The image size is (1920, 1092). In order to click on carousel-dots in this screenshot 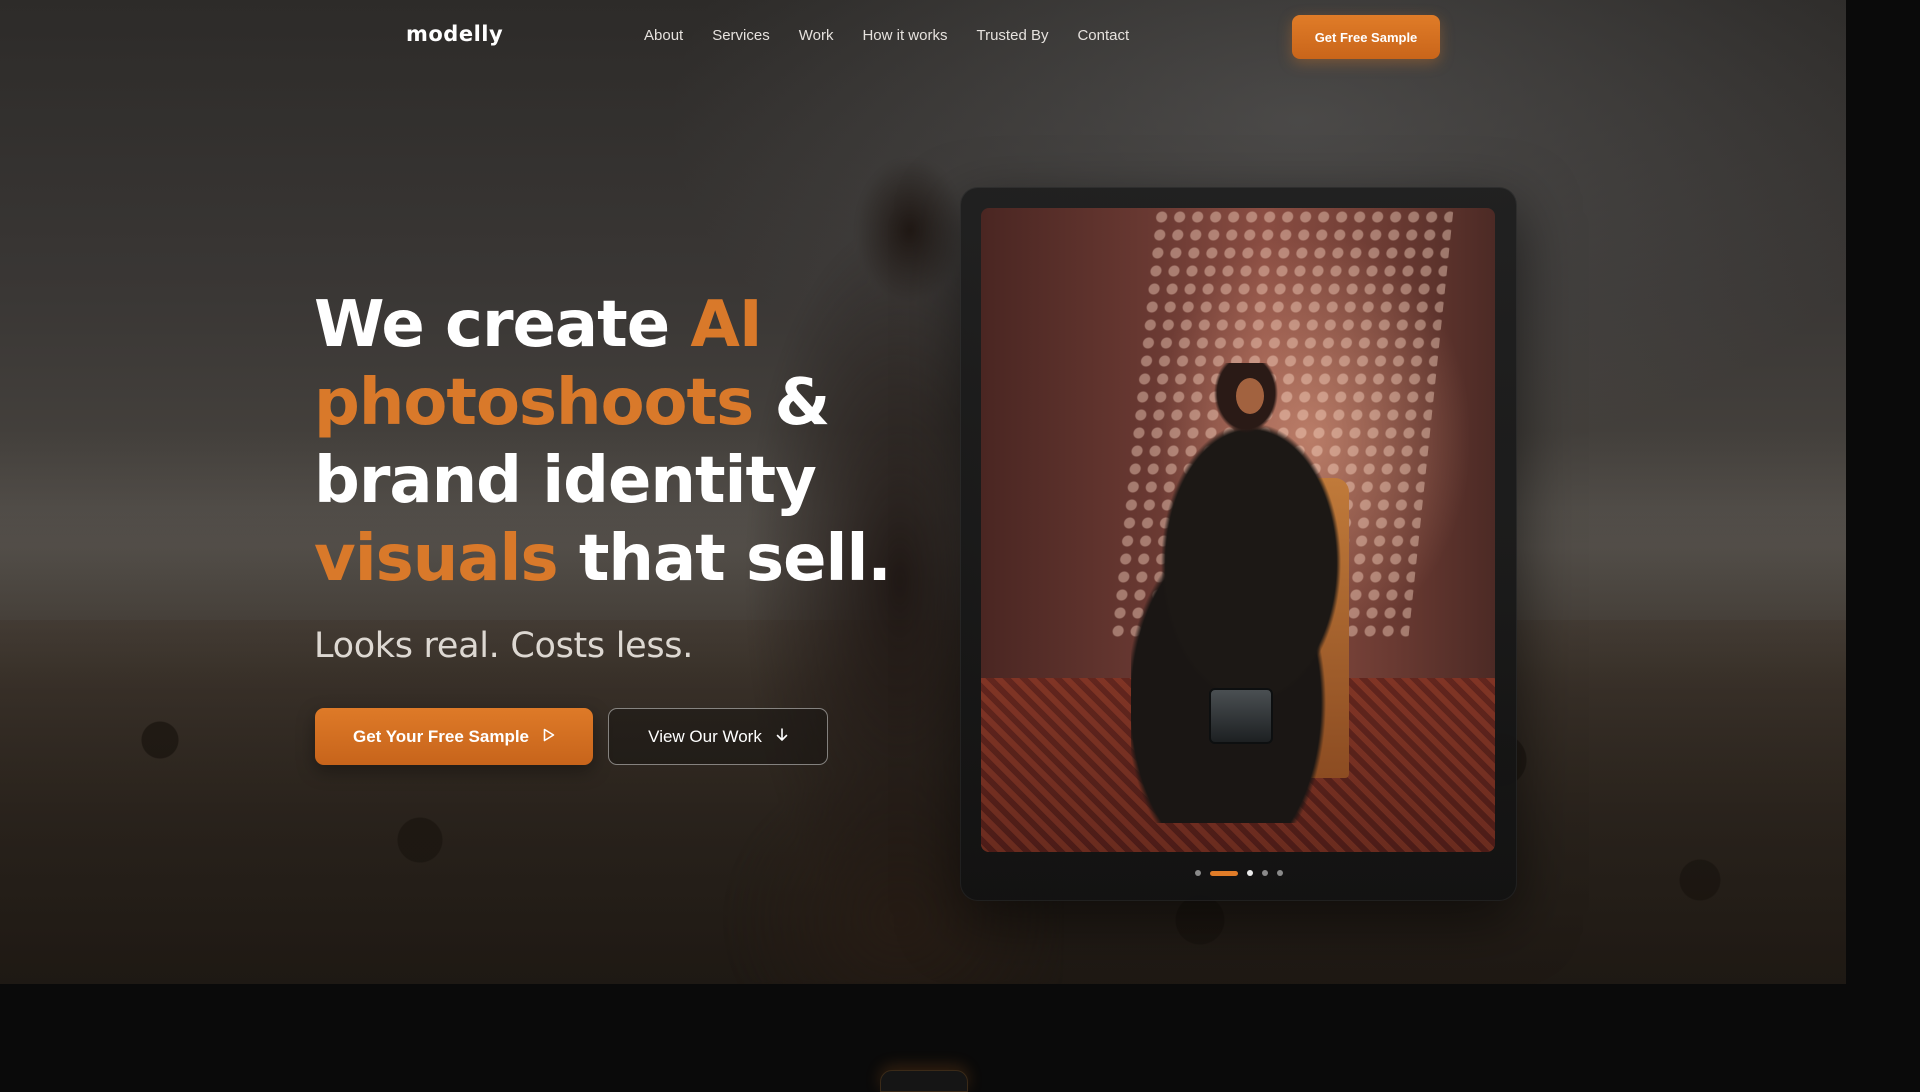, I will do `click(1238, 873)`.